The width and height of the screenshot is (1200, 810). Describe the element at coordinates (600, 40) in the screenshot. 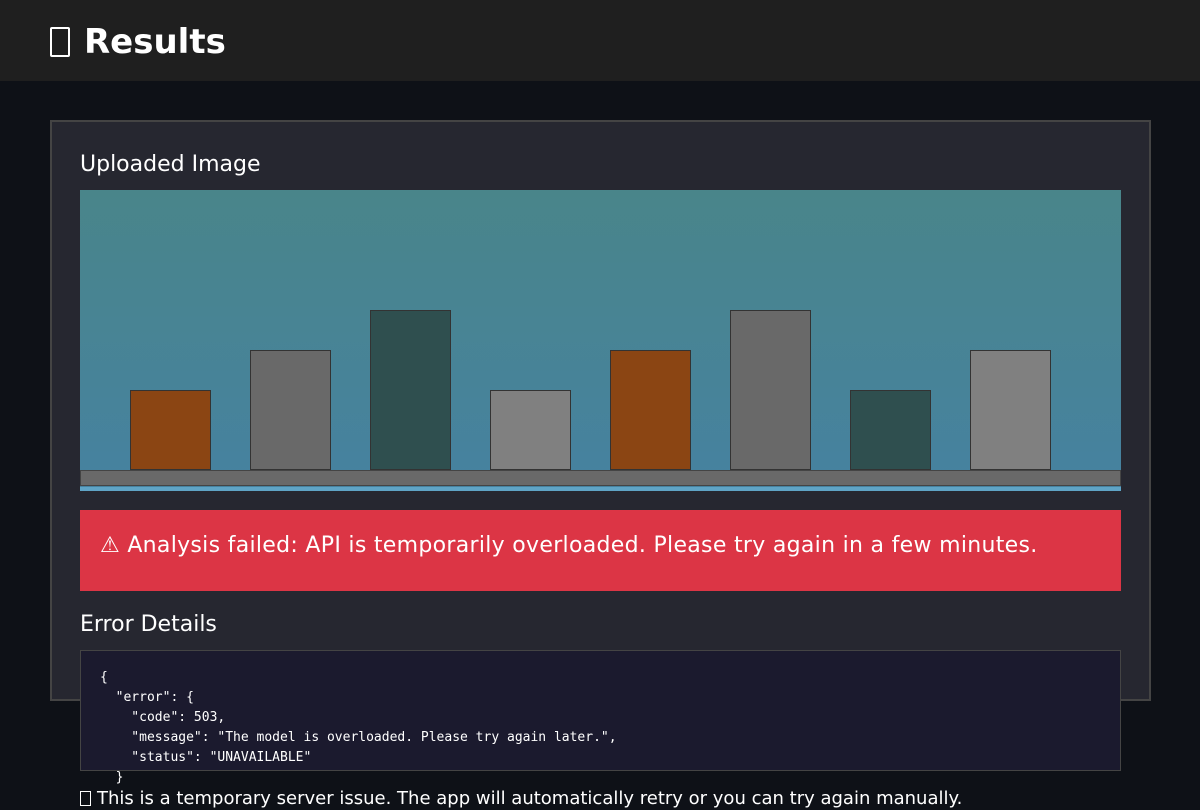

I see `header-bar: Results` at that location.